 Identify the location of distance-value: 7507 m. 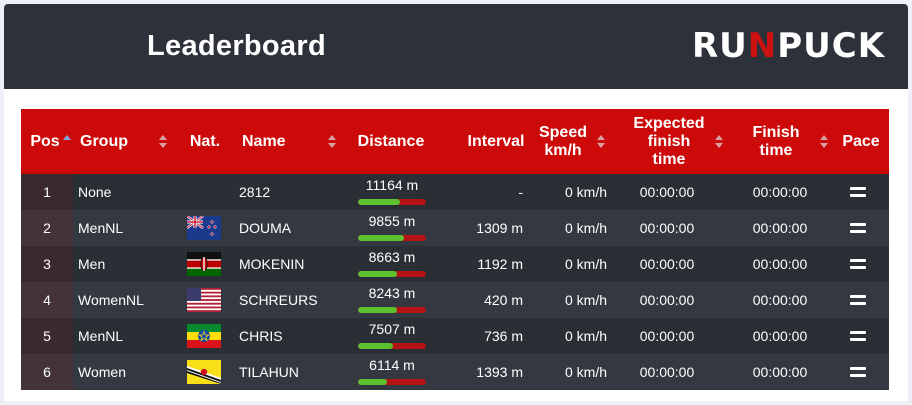
(392, 329).